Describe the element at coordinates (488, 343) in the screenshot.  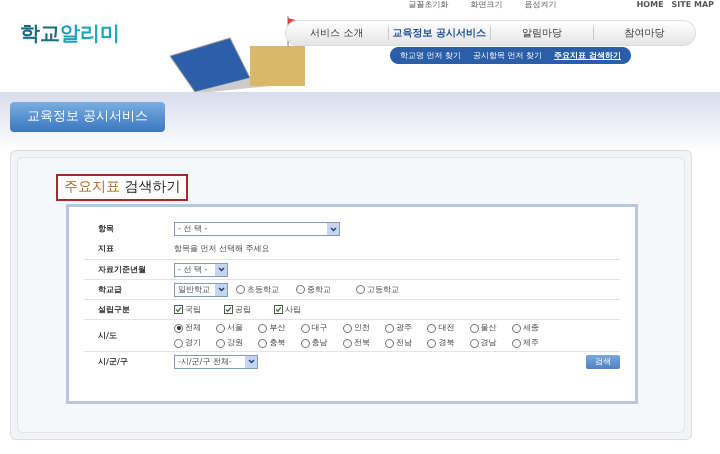
I see `radio-label: 경남` at that location.